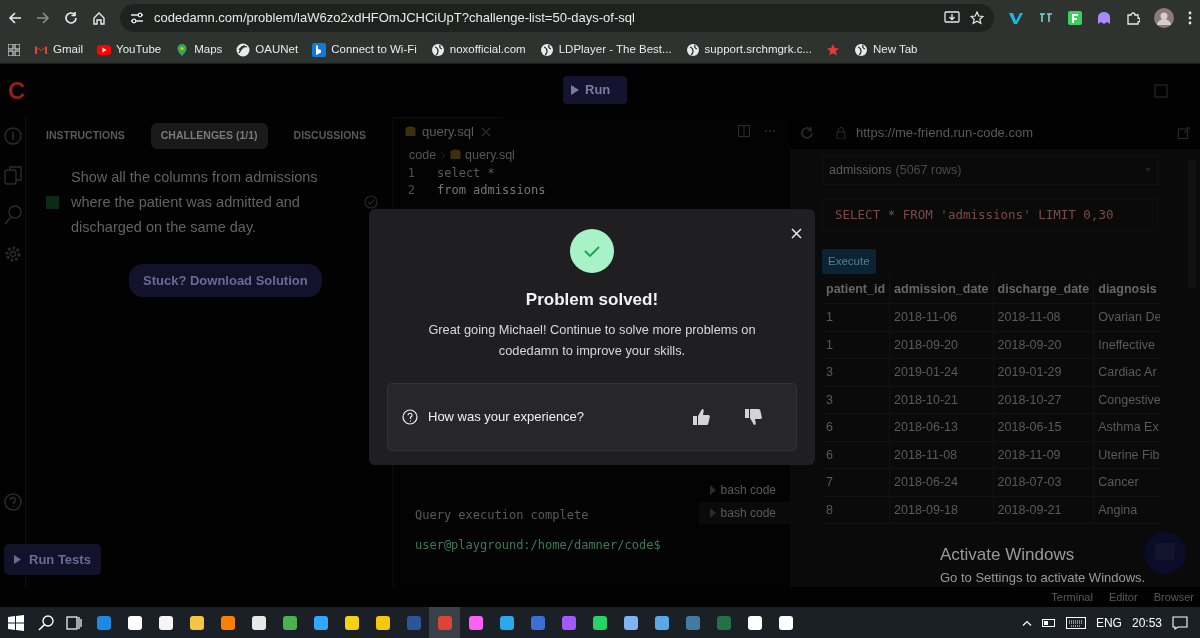 This screenshot has width=1200, height=638. Describe the element at coordinates (1026, 622) in the screenshot. I see `chevron-up-icon` at that location.